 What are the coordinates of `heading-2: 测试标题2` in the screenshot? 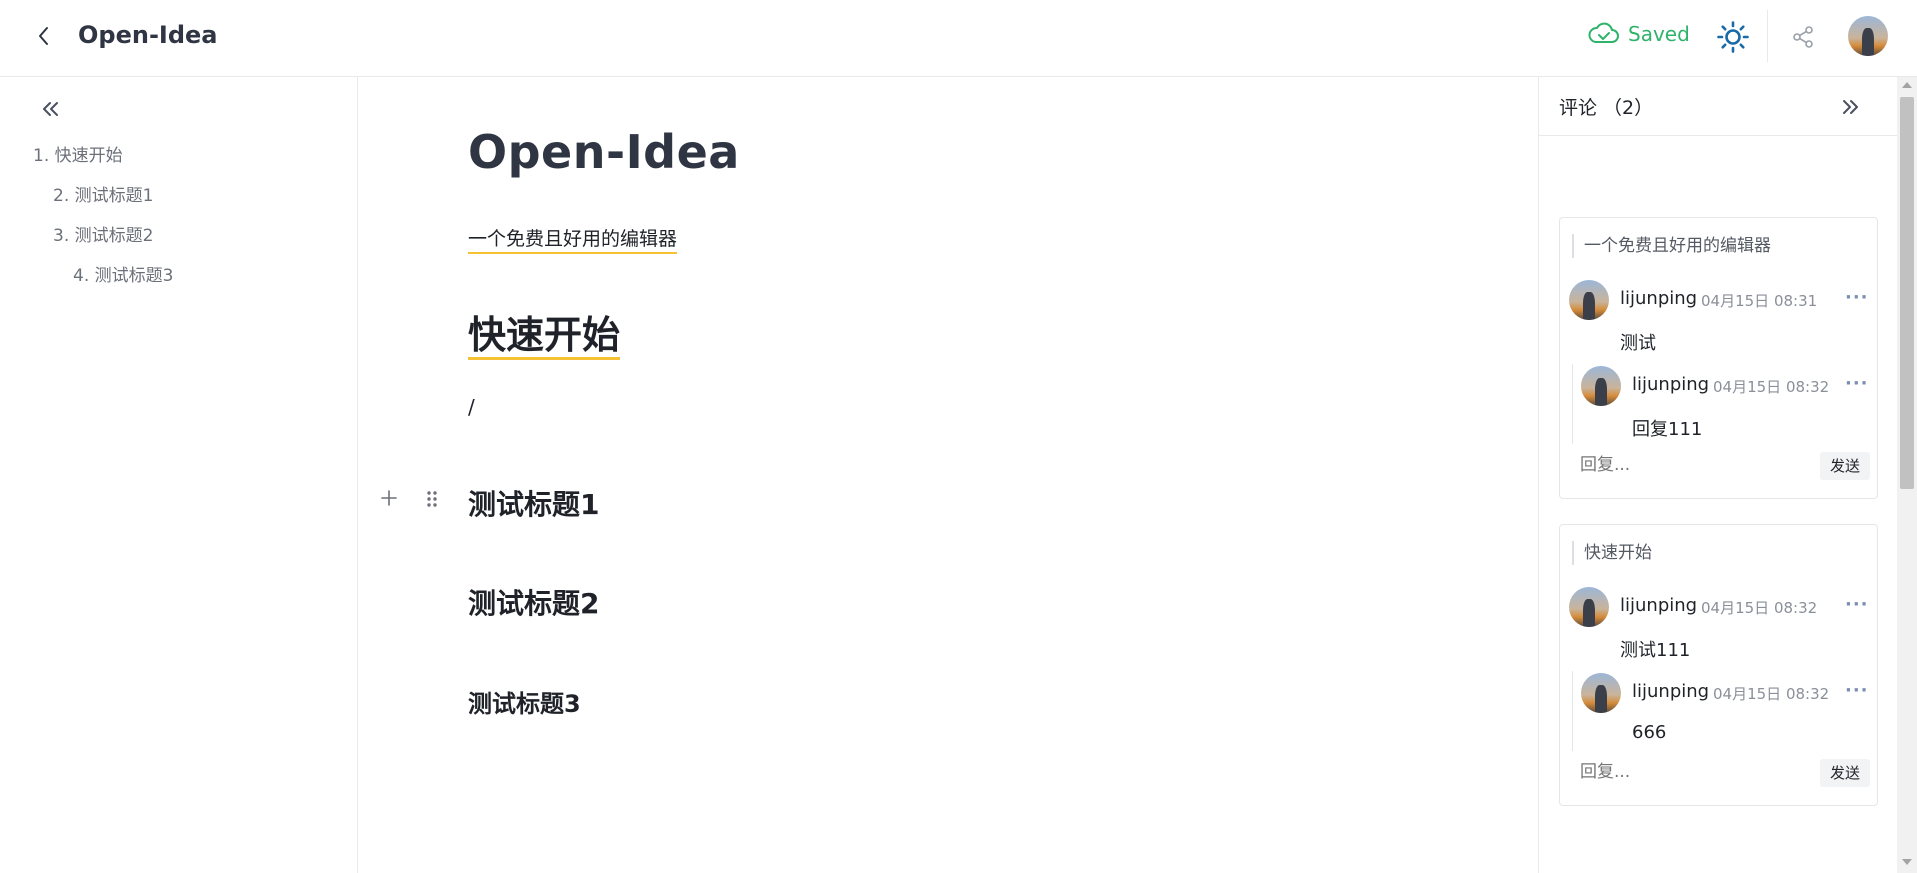 It's located at (533, 602).